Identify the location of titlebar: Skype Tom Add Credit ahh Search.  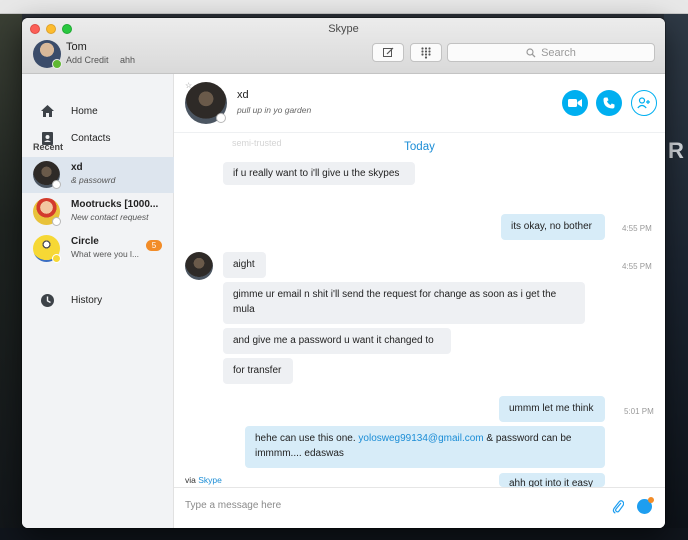
(343, 46).